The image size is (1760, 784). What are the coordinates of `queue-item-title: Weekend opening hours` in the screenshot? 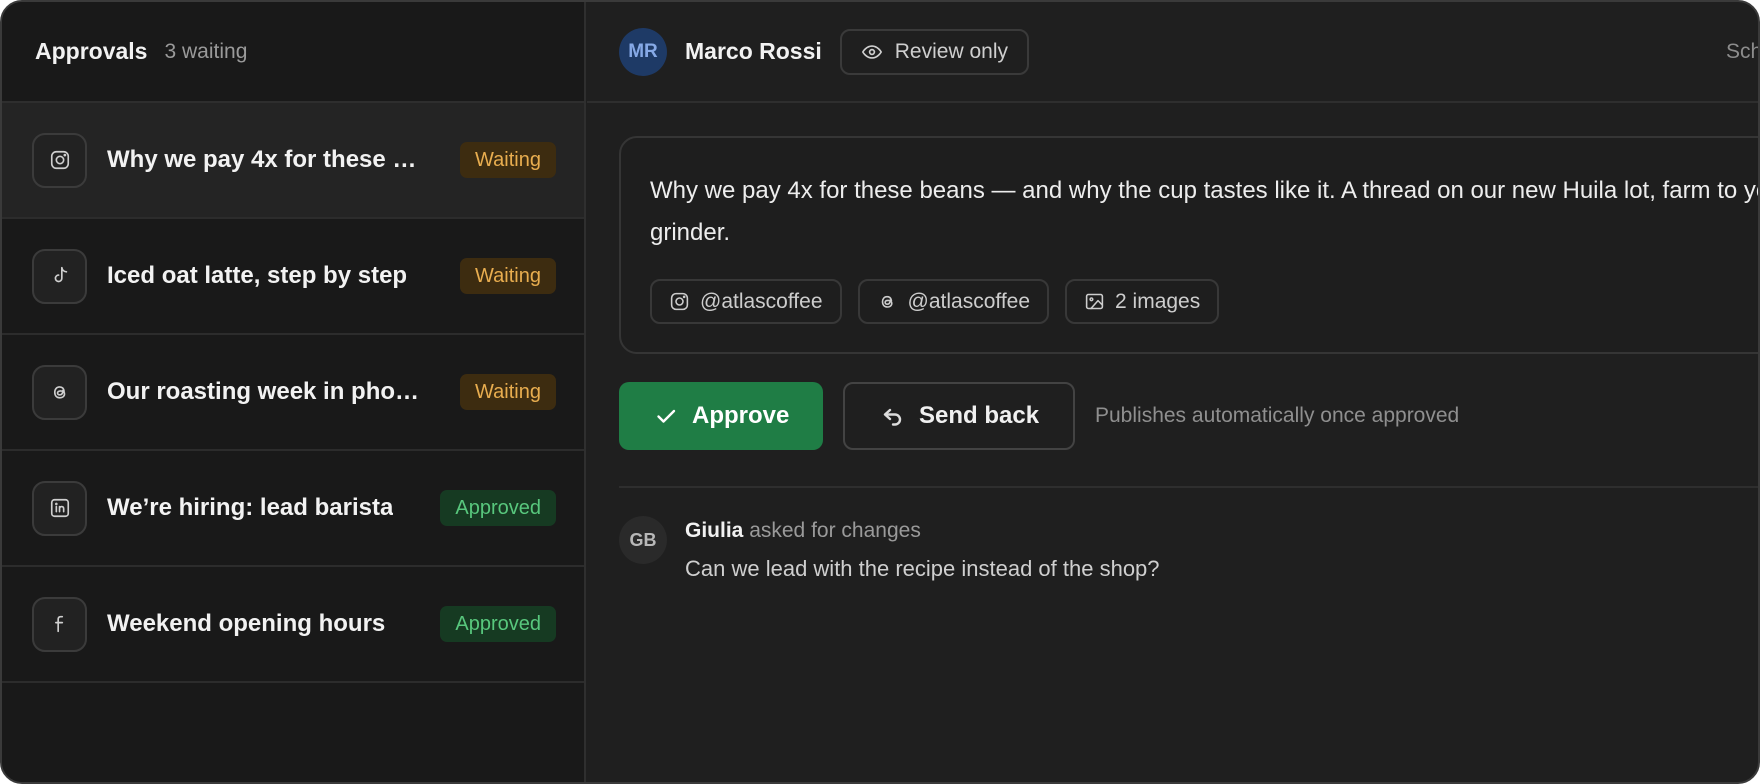 It's located at (246, 623).